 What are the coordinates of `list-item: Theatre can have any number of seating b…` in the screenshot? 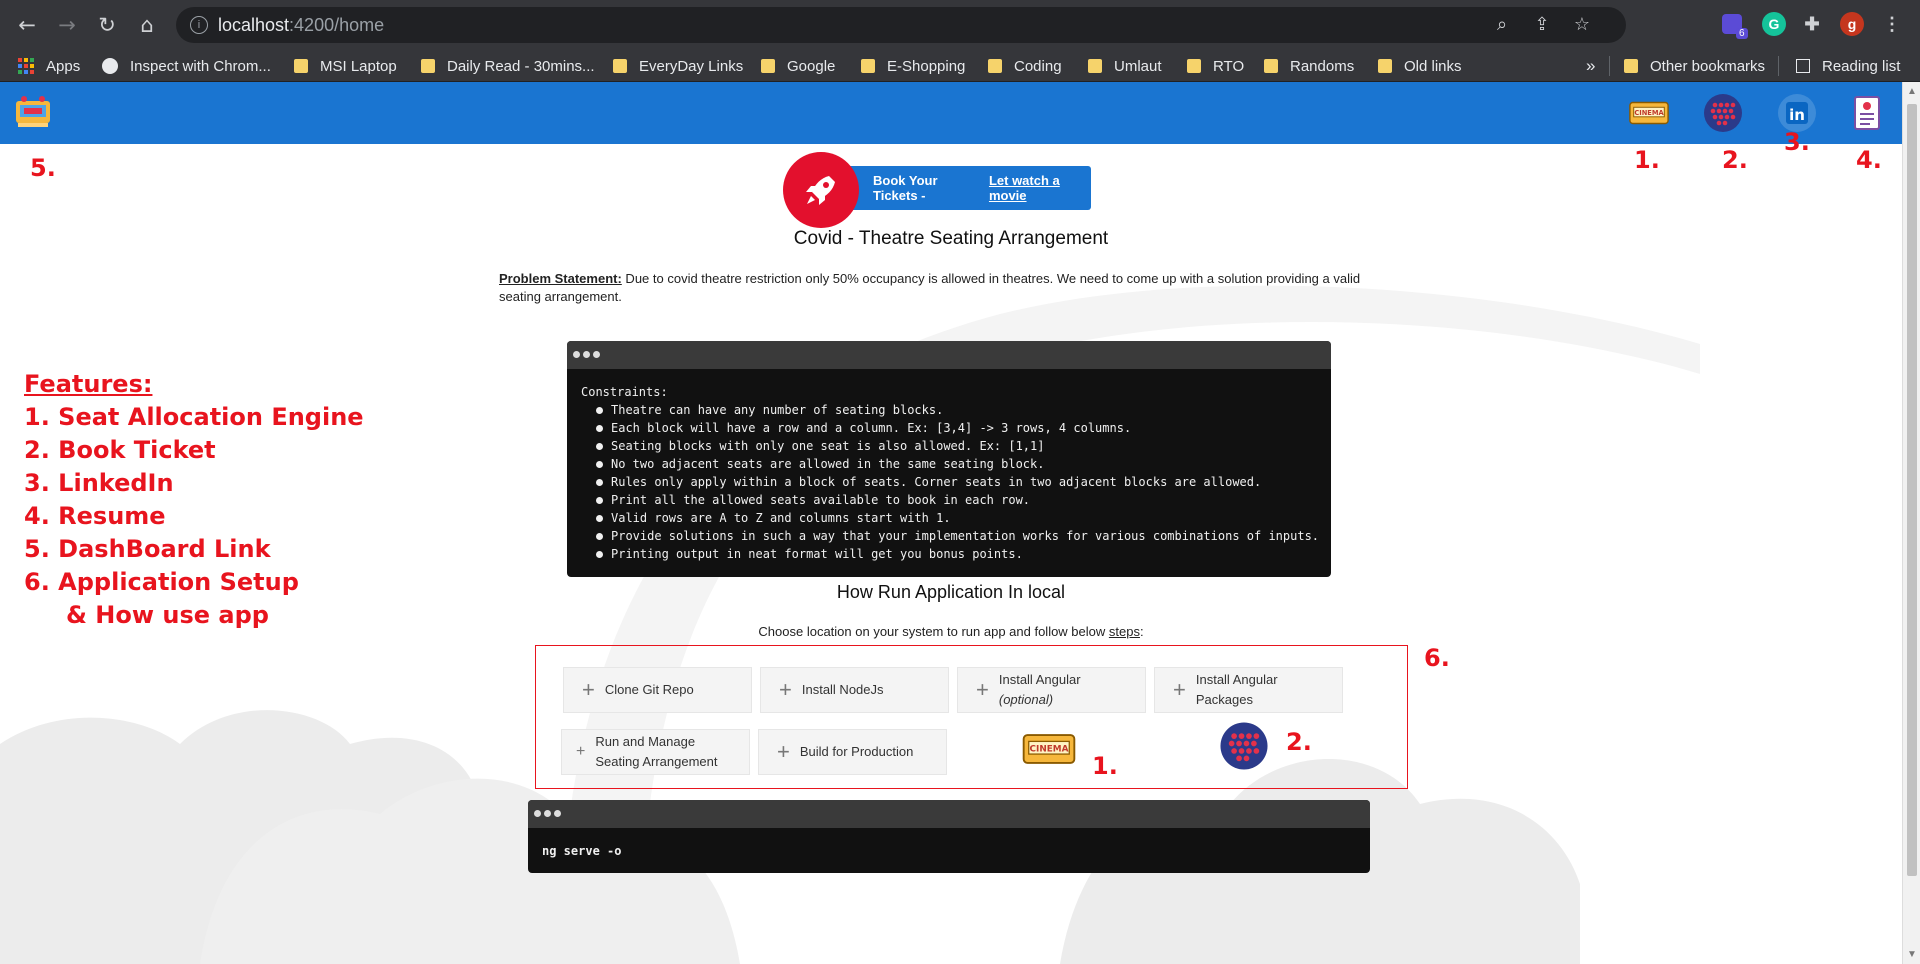 It's located at (963, 410).